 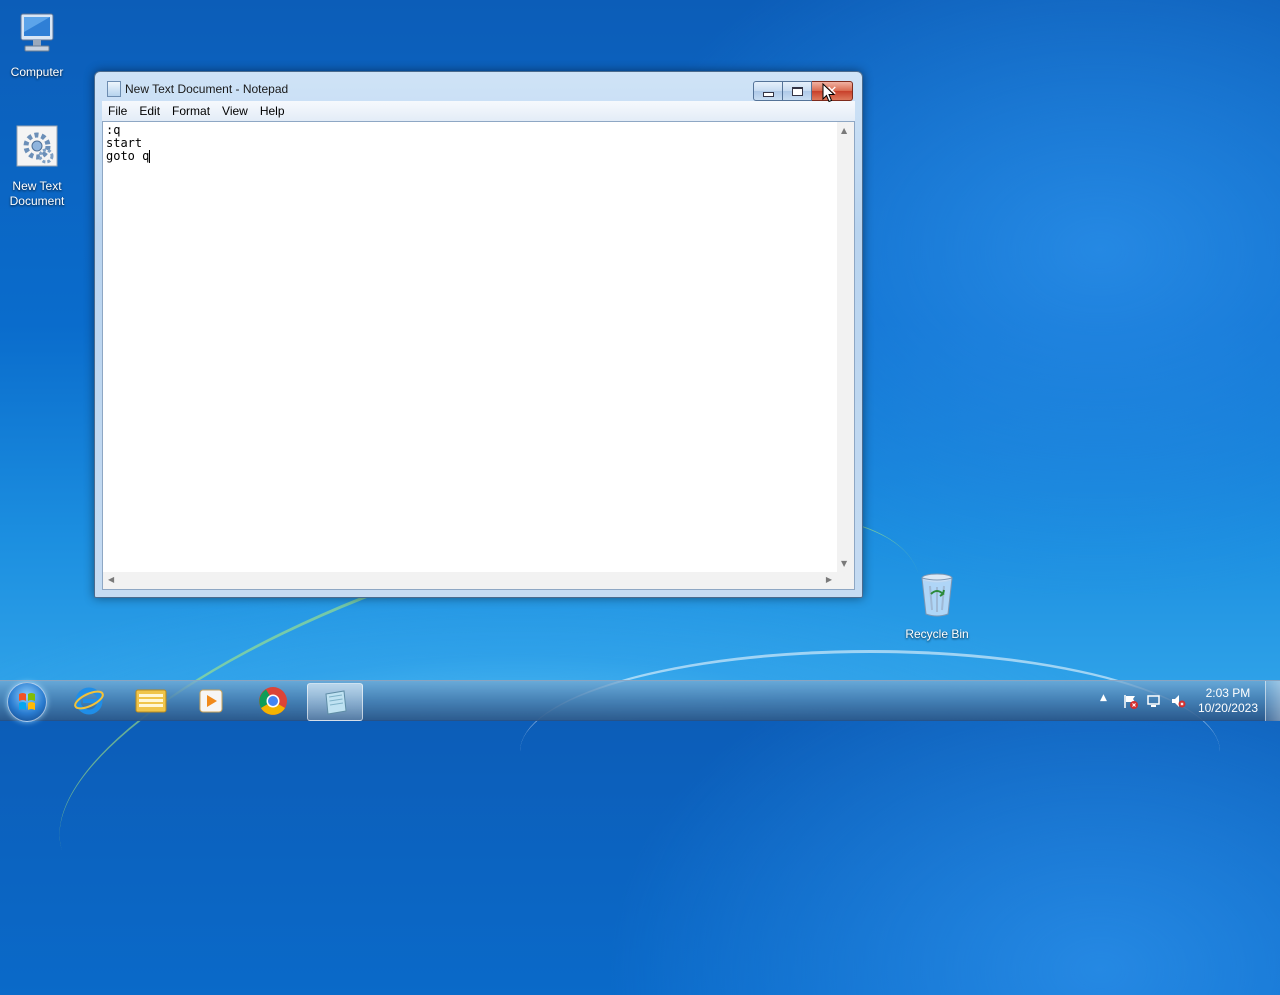 What do you see at coordinates (111, 579) in the screenshot?
I see `scroll-left-arrow-icon: ◀` at bounding box center [111, 579].